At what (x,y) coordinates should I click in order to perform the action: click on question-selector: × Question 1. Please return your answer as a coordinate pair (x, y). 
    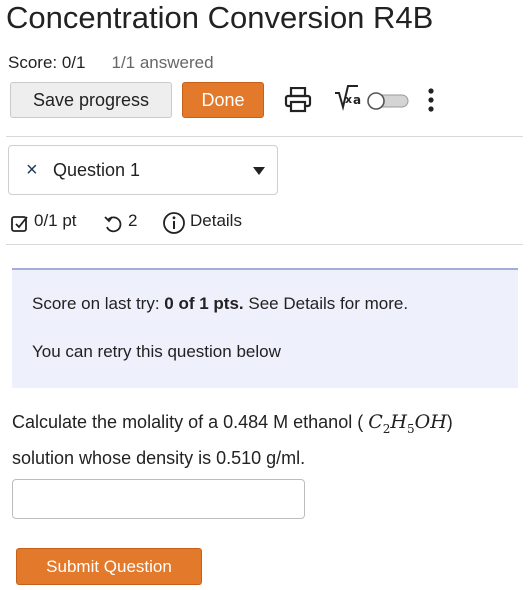
    Looking at the image, I should click on (143, 170).